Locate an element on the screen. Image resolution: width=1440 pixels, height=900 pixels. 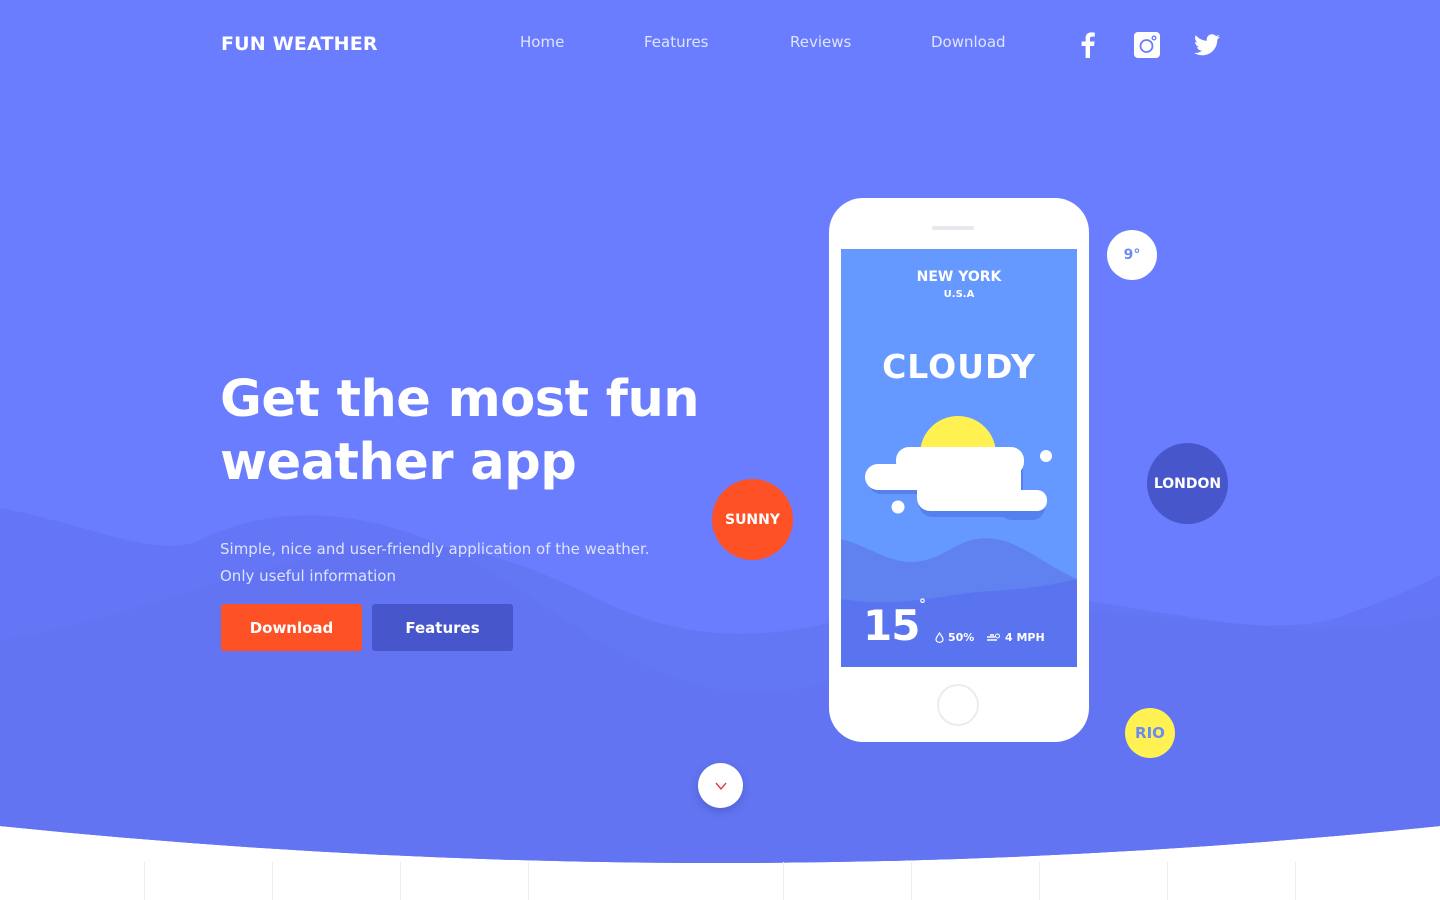
bubble-london: LONDON is located at coordinates (1187, 483).